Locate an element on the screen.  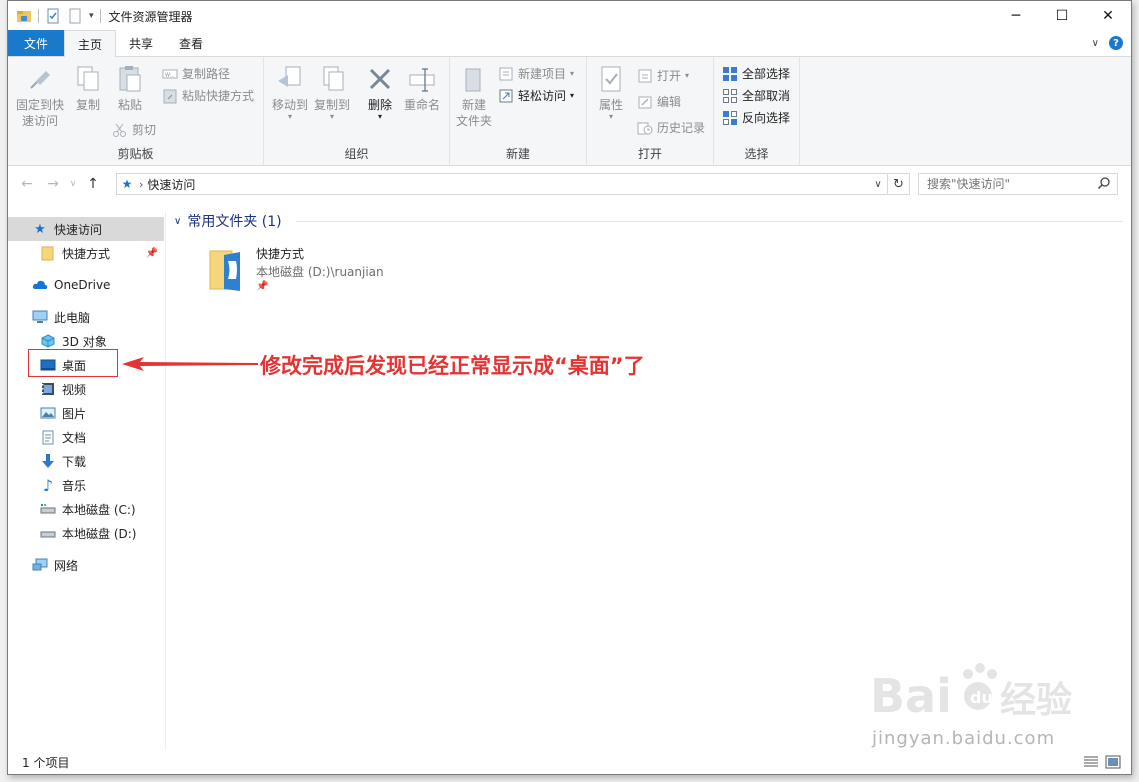
new-folder-label-line1: 新建 is located at coordinates (473, 105).